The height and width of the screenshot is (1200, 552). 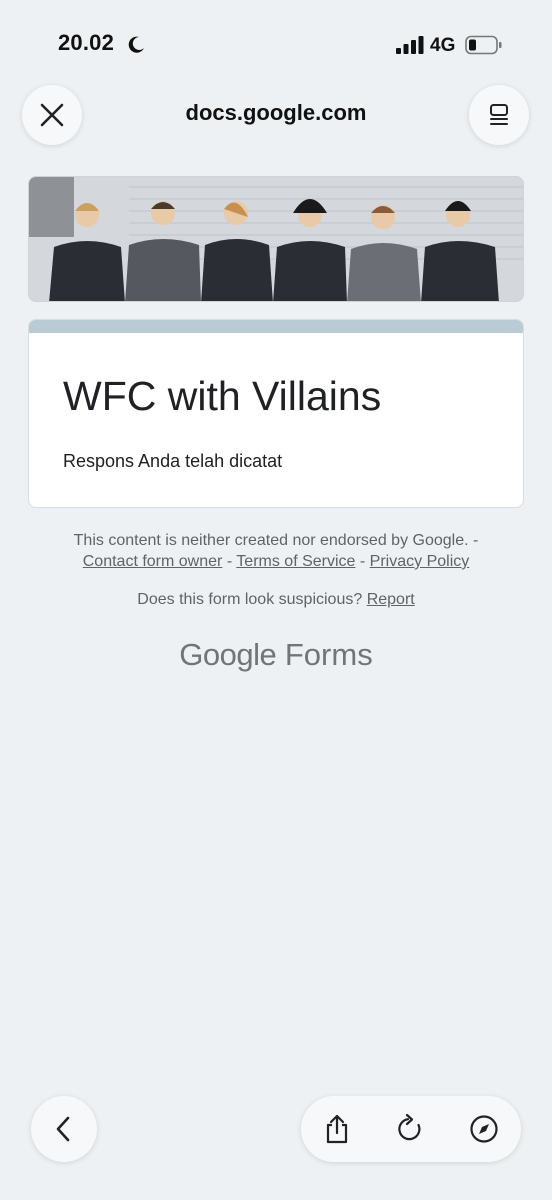 What do you see at coordinates (228, 654) in the screenshot?
I see `brand-google: Google` at bounding box center [228, 654].